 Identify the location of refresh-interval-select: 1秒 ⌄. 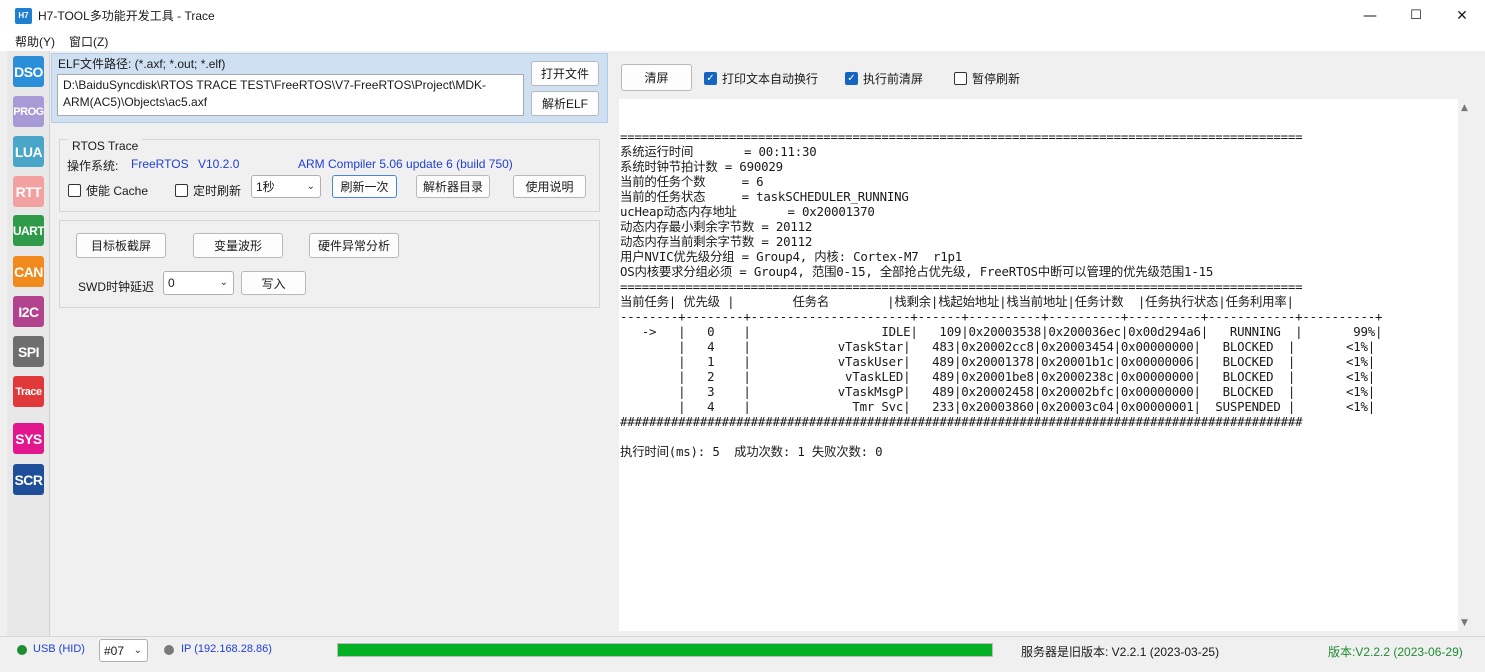
(286, 186).